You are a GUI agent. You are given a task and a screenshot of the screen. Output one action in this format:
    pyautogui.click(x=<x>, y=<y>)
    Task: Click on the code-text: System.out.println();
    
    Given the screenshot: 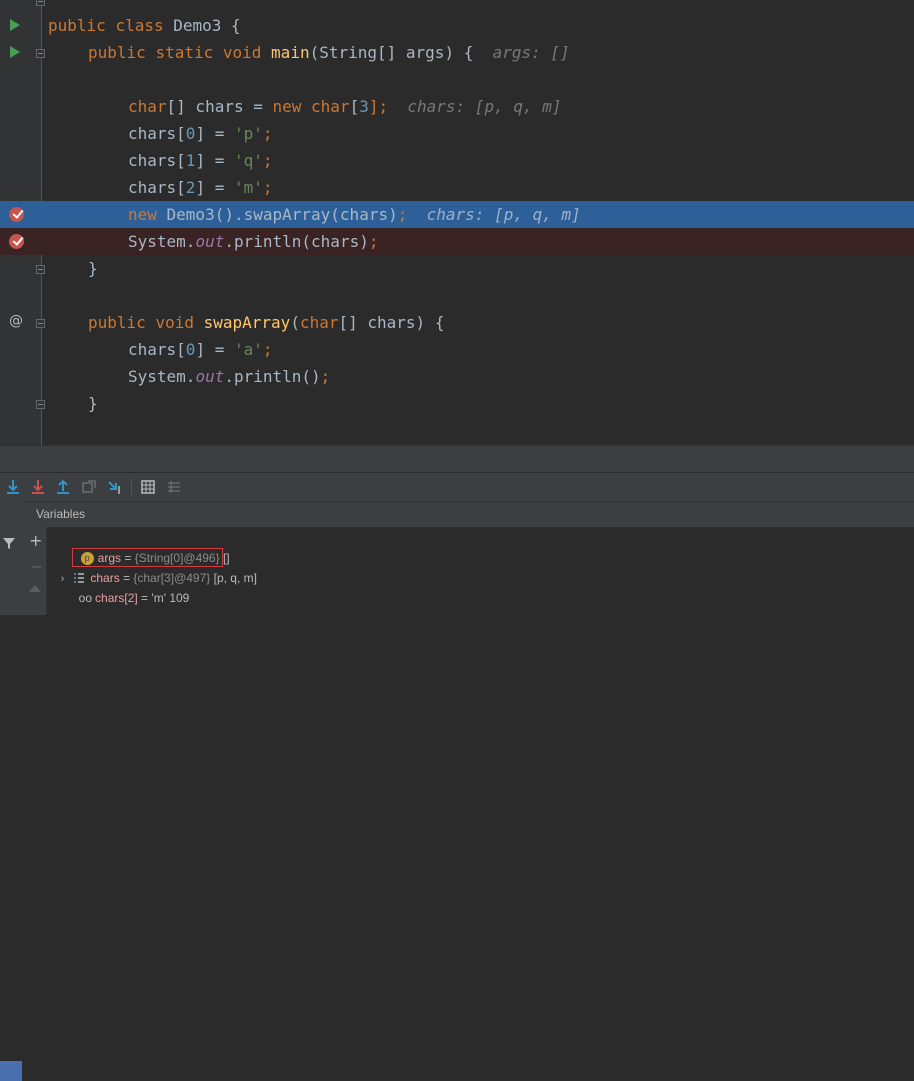 What is the action you would take?
    pyautogui.click(x=229, y=376)
    